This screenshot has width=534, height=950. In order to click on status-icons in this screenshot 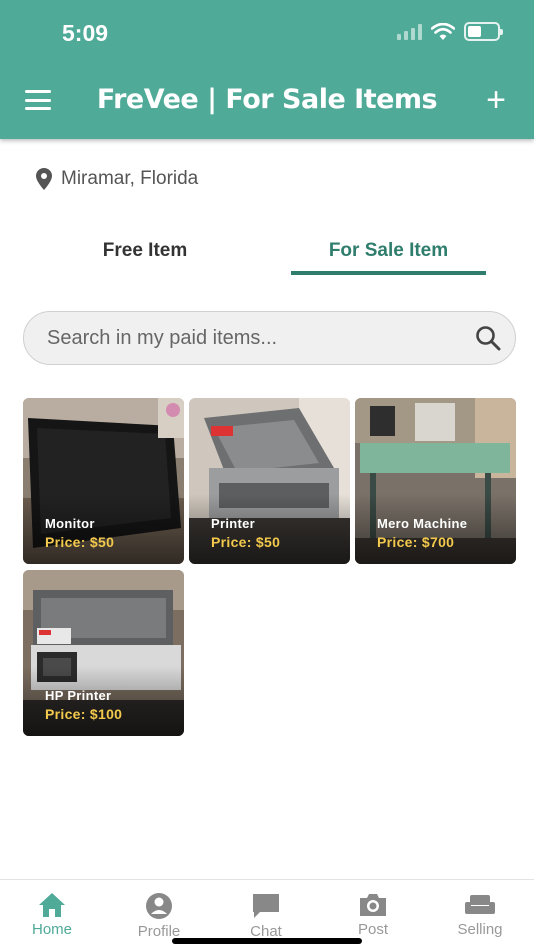, I will do `click(450, 31)`.